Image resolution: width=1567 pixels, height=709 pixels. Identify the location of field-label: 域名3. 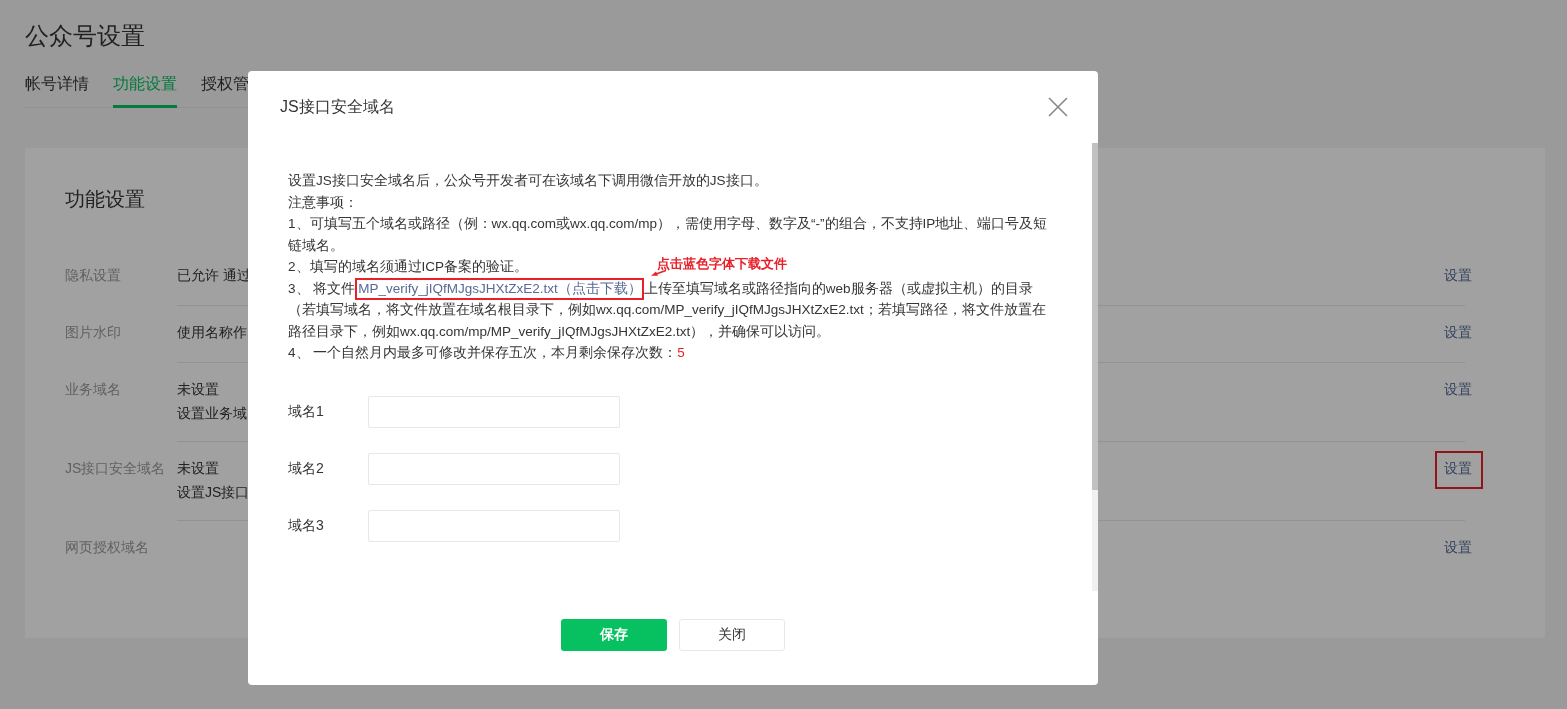
(306, 525).